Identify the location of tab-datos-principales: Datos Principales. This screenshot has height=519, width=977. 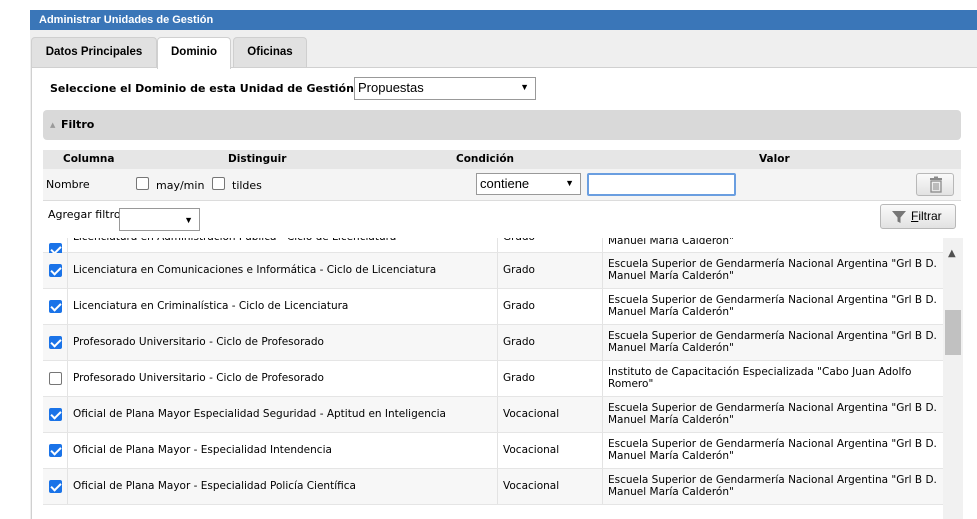
(94, 52).